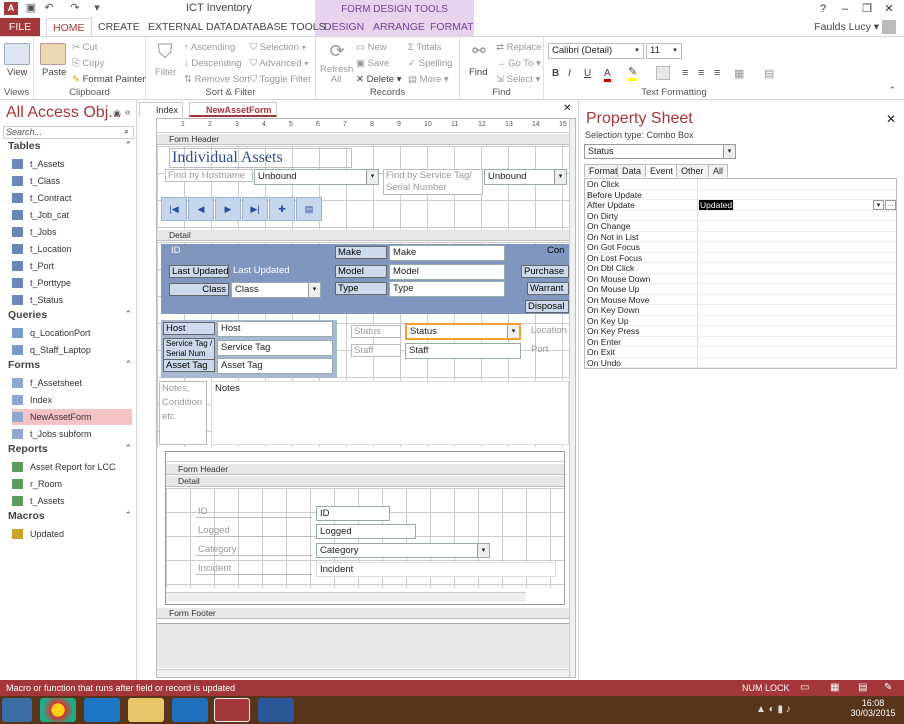 This screenshot has width=904, height=724. What do you see at coordinates (632, 170) in the screenshot?
I see `prop-tab-data: Data` at bounding box center [632, 170].